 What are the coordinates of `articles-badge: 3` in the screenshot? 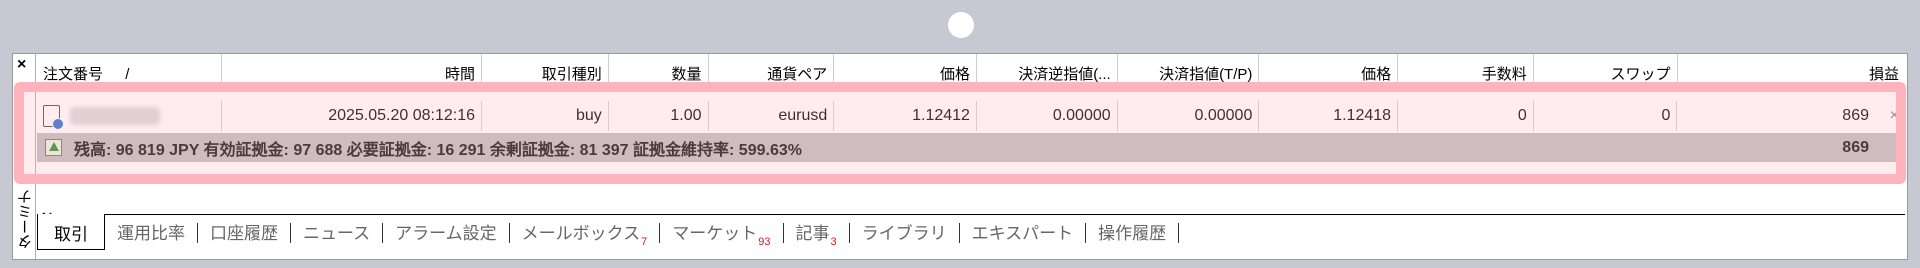 It's located at (833, 242).